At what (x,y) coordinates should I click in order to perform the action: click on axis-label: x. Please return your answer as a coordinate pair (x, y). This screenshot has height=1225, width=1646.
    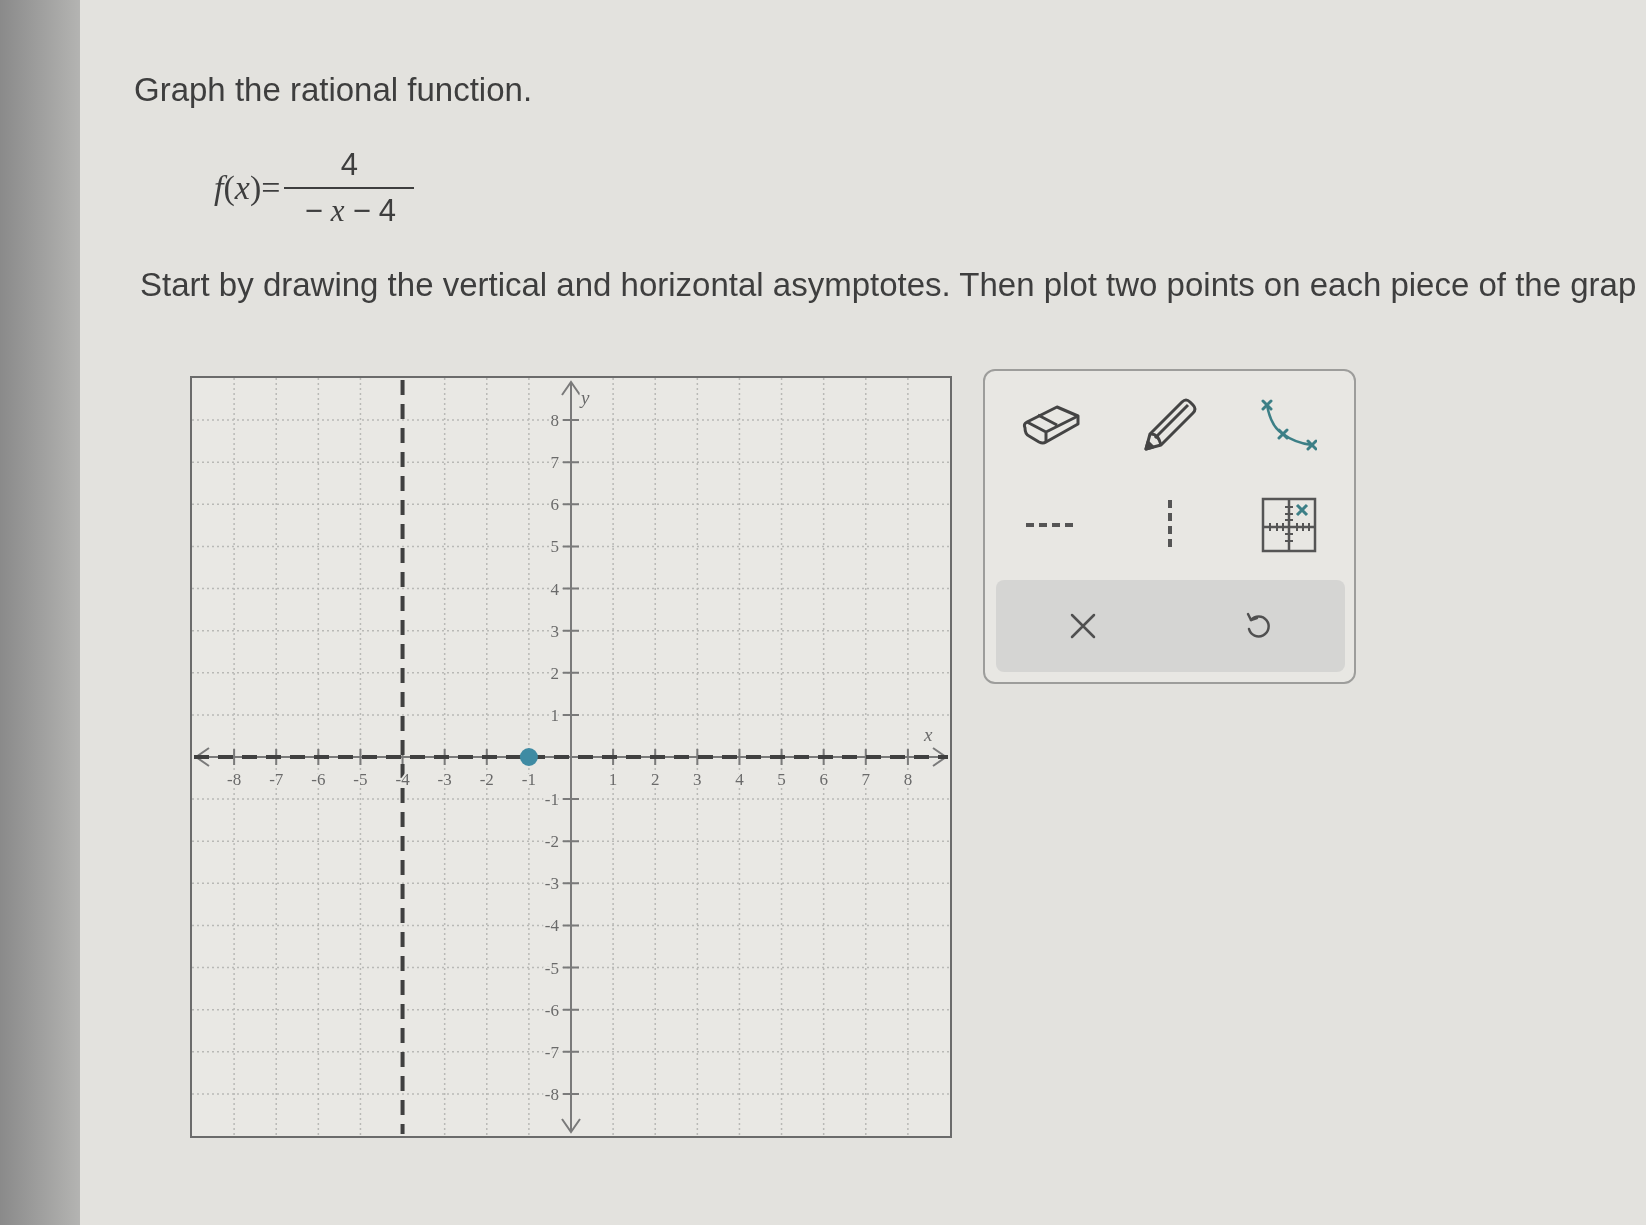
    Looking at the image, I should click on (928, 734).